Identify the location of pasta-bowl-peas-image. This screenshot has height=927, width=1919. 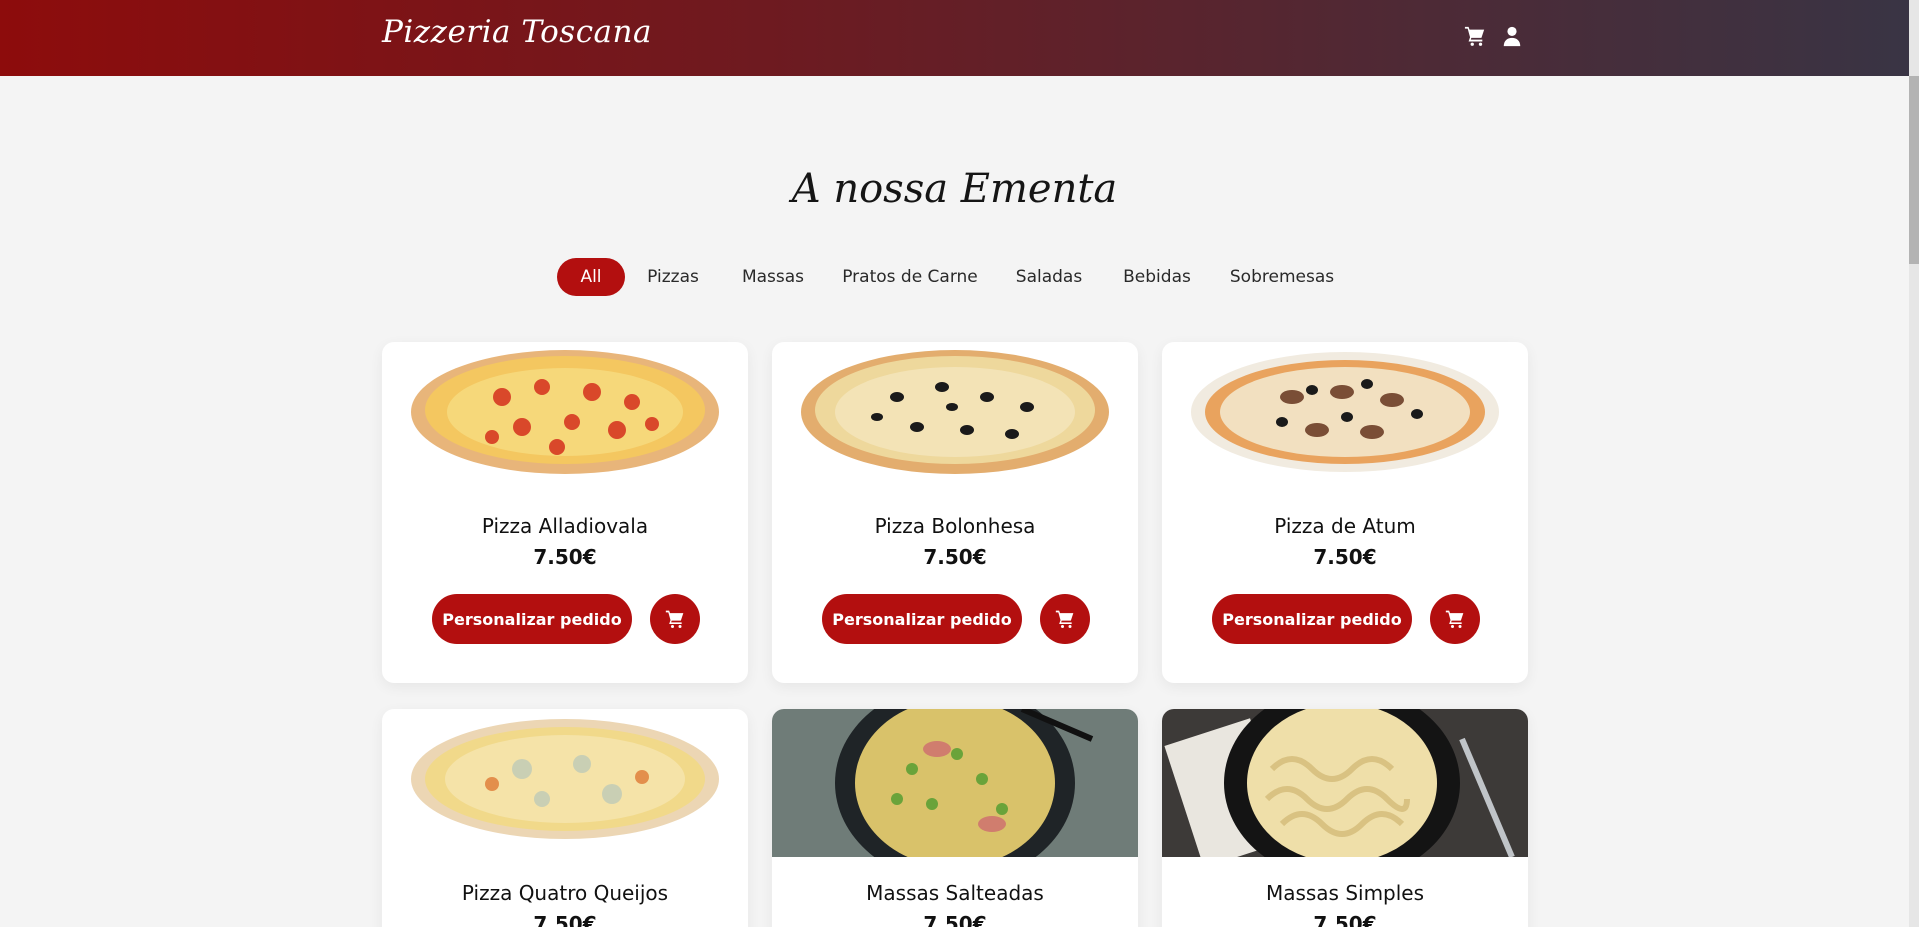
(955, 783).